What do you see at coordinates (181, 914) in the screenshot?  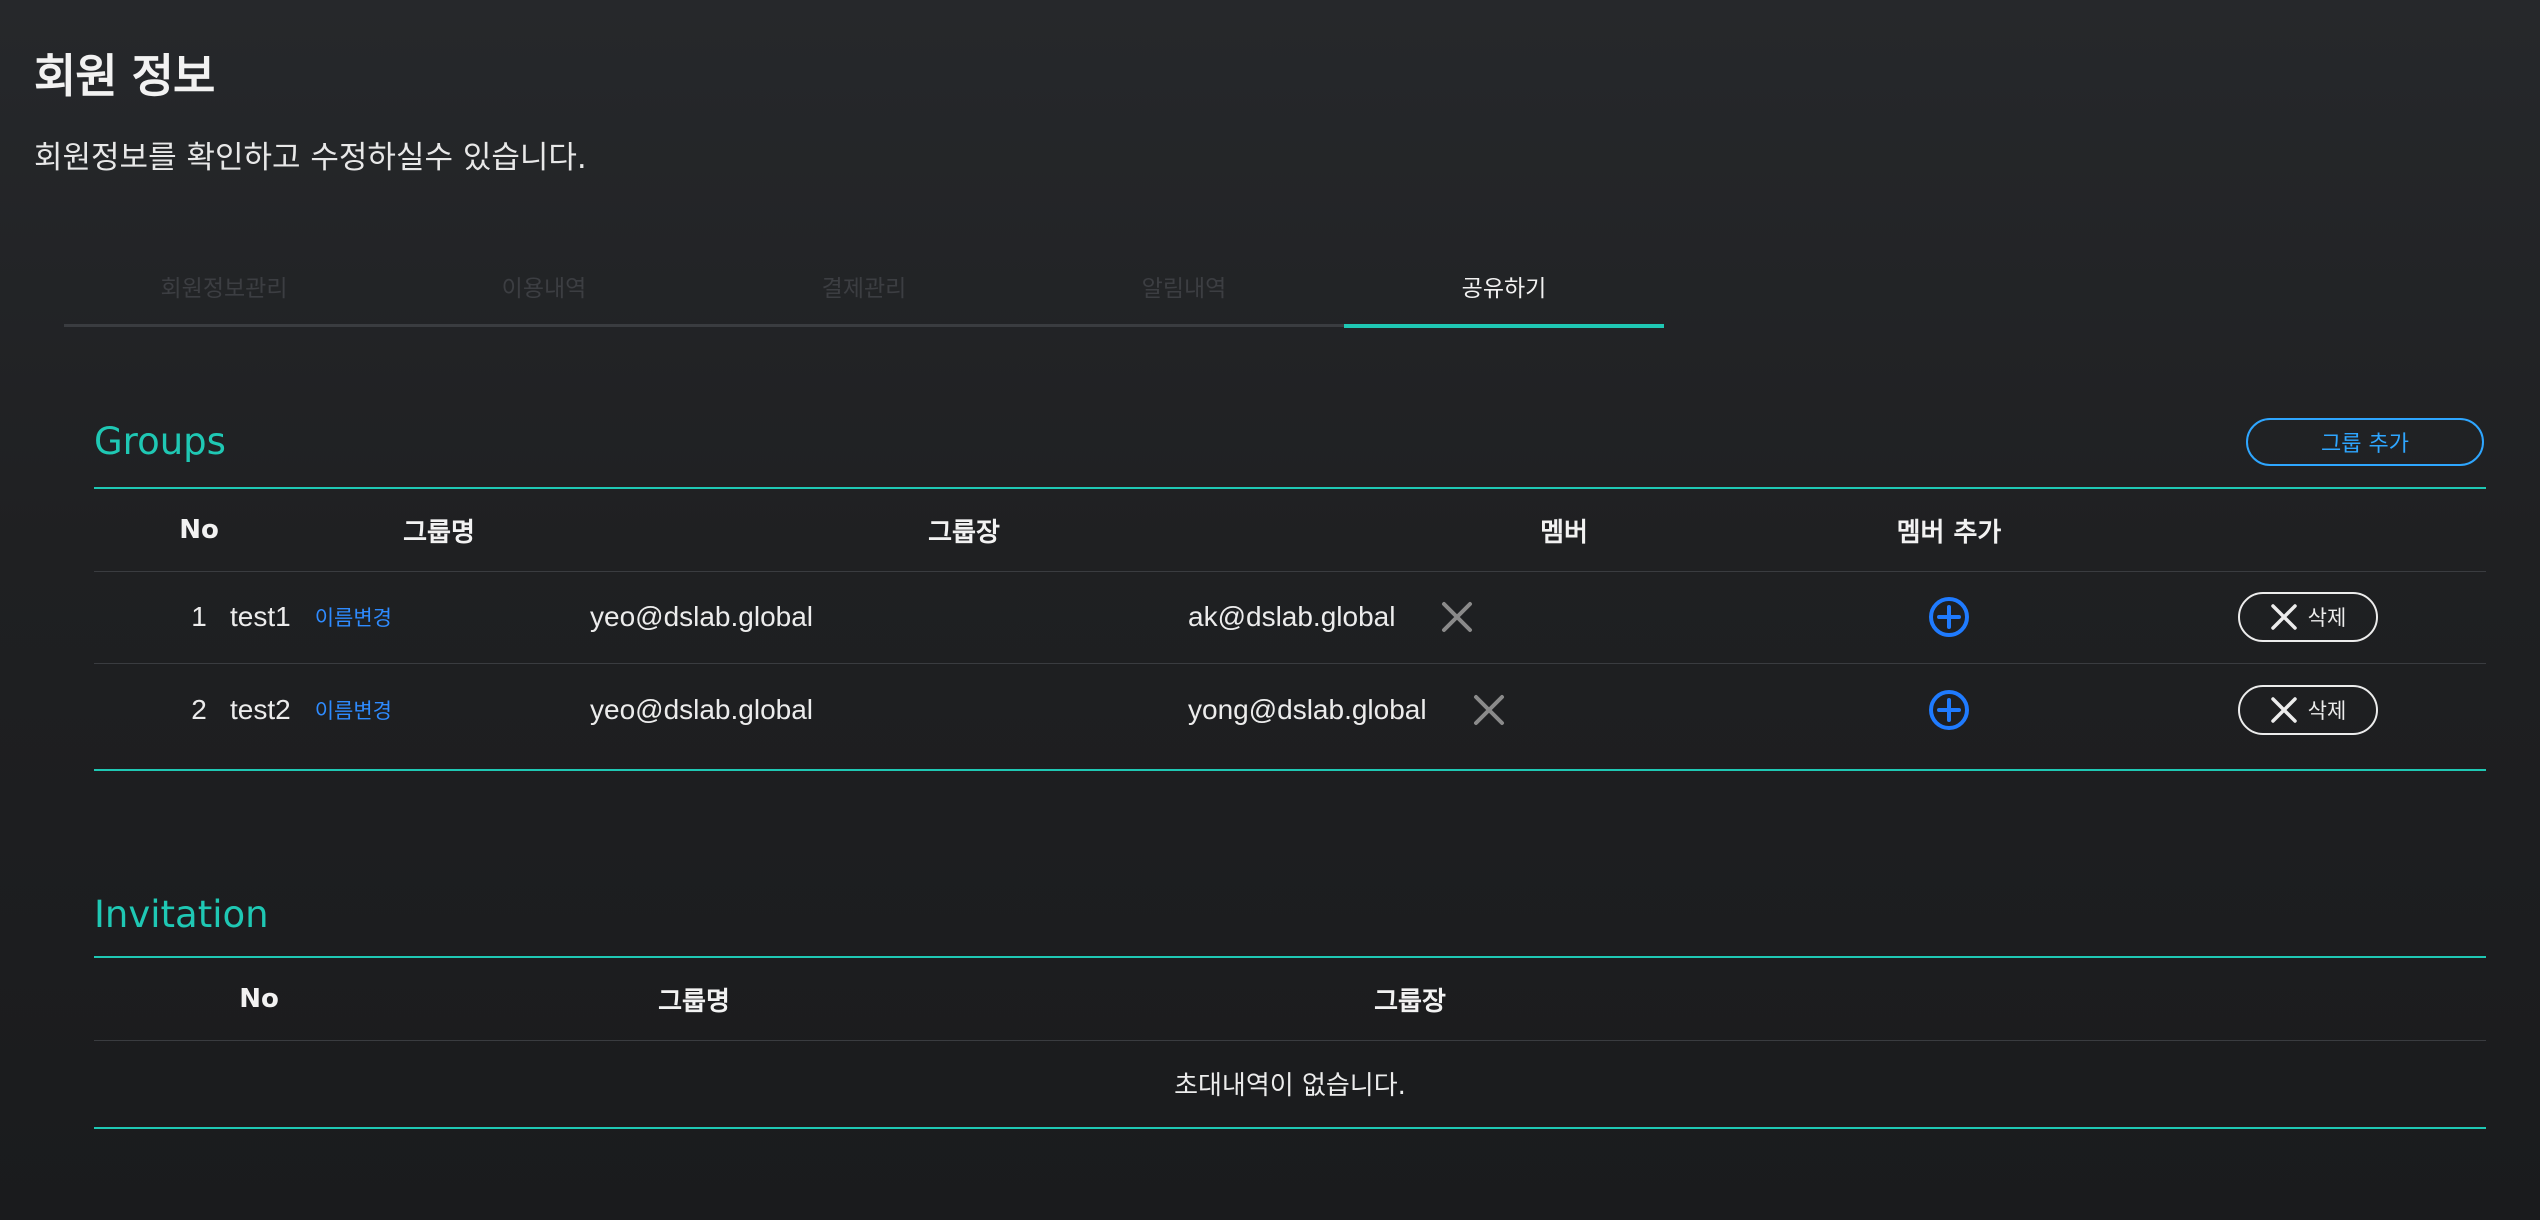 I see `invitation-title: Invitation` at bounding box center [181, 914].